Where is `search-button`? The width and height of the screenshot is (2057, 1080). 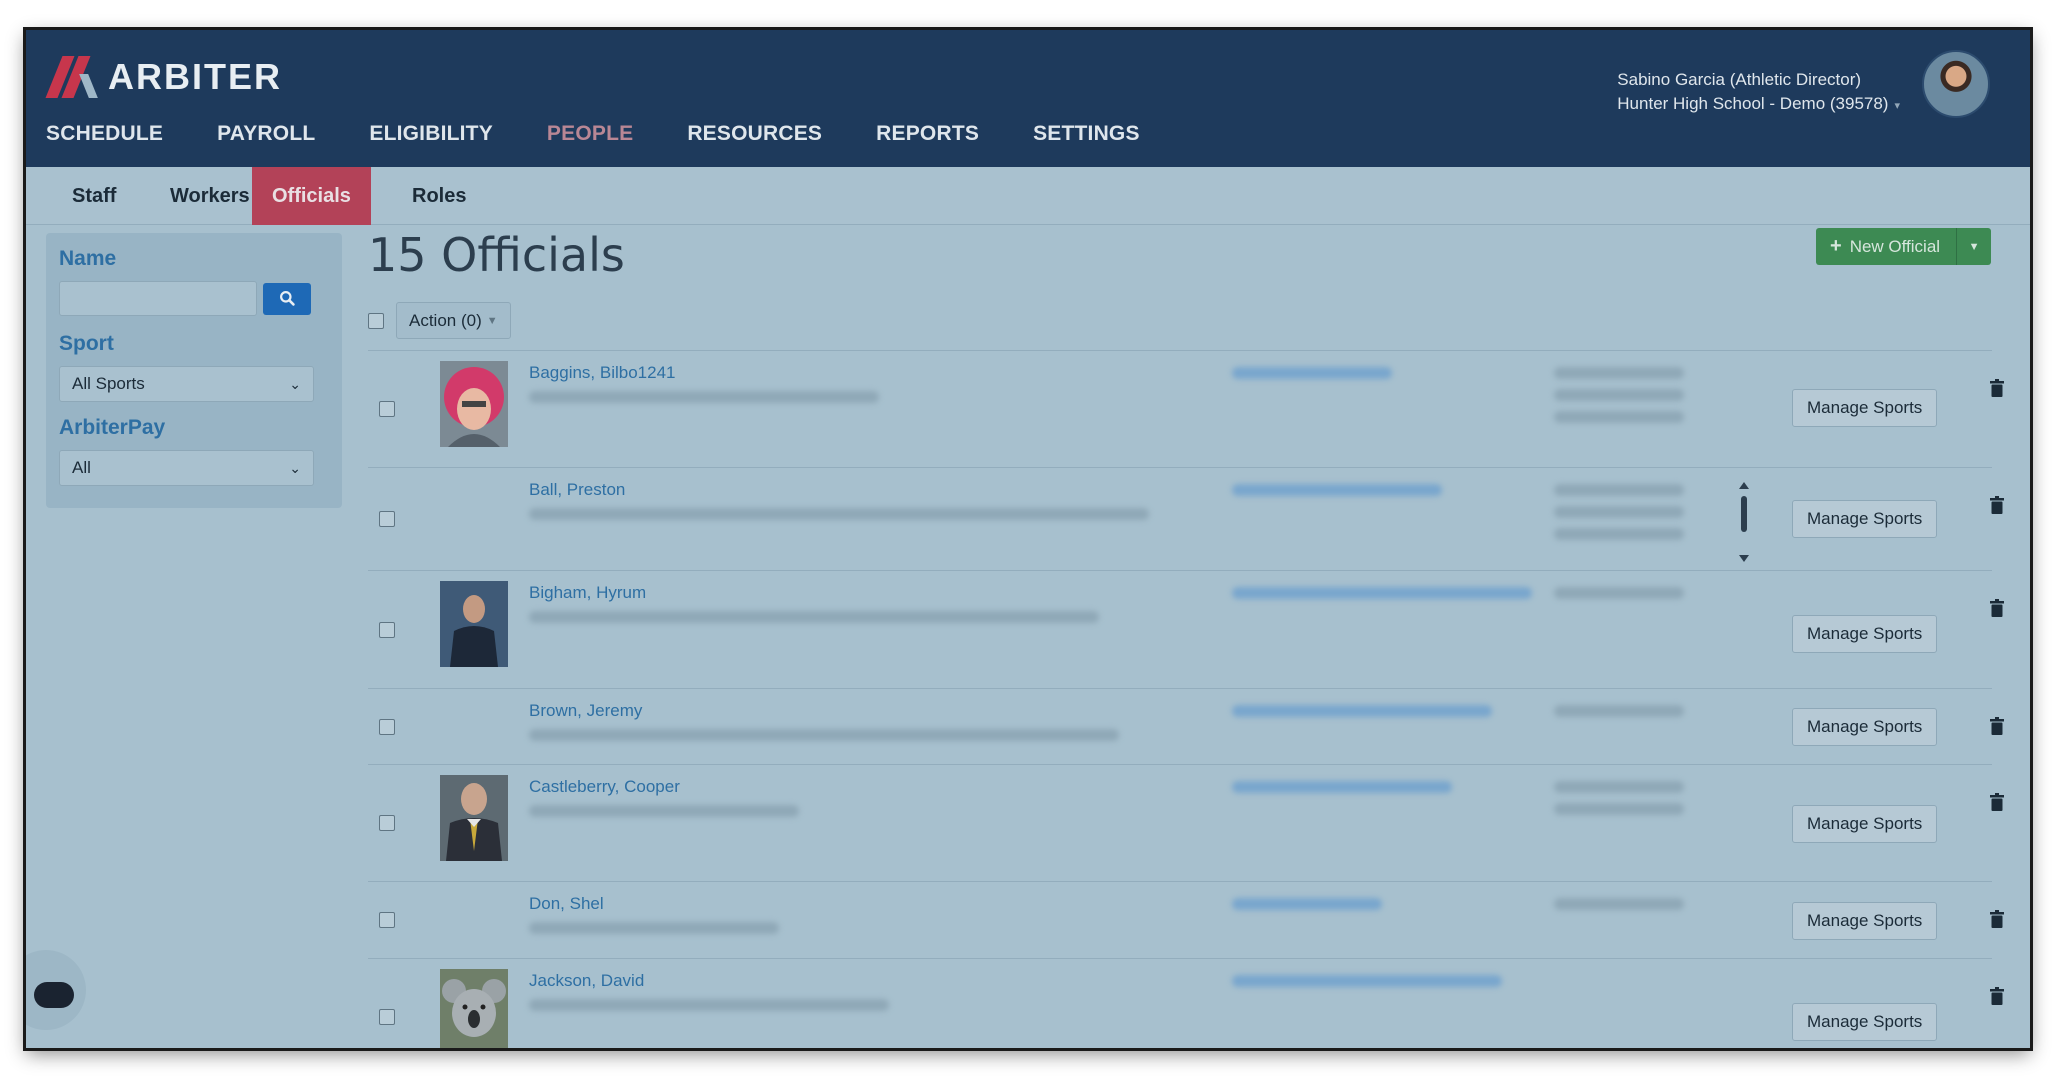 search-button is located at coordinates (287, 298).